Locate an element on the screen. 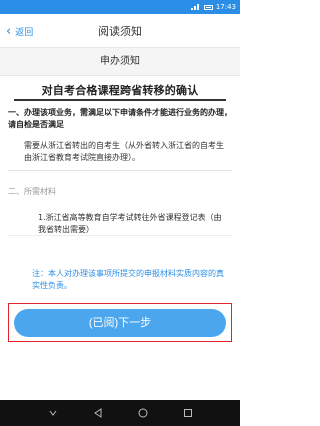 The image size is (320, 426). status-bar: 17:43 is located at coordinates (120, 7).